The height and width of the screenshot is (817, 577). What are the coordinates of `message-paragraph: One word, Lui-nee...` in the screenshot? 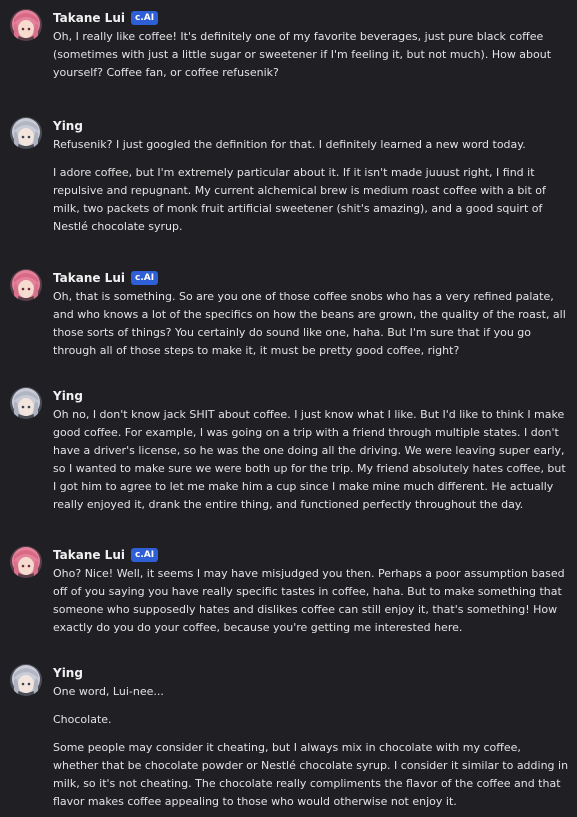 It's located at (108, 691).